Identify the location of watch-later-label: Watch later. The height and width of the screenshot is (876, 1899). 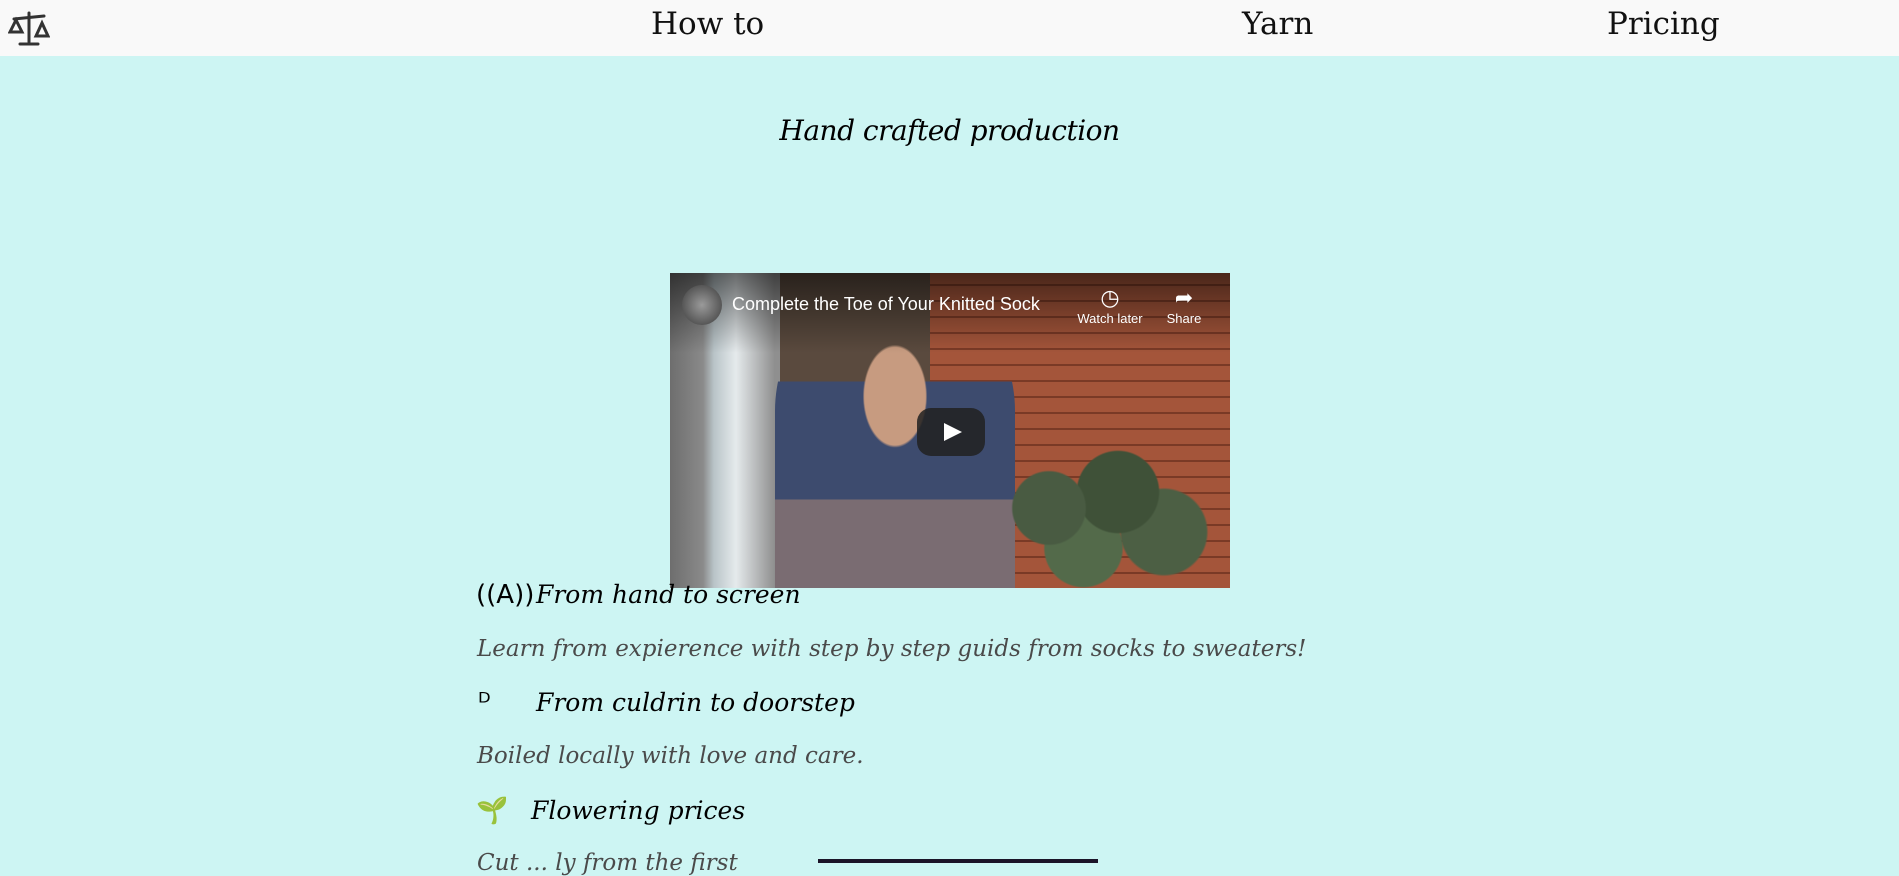
(1110, 318).